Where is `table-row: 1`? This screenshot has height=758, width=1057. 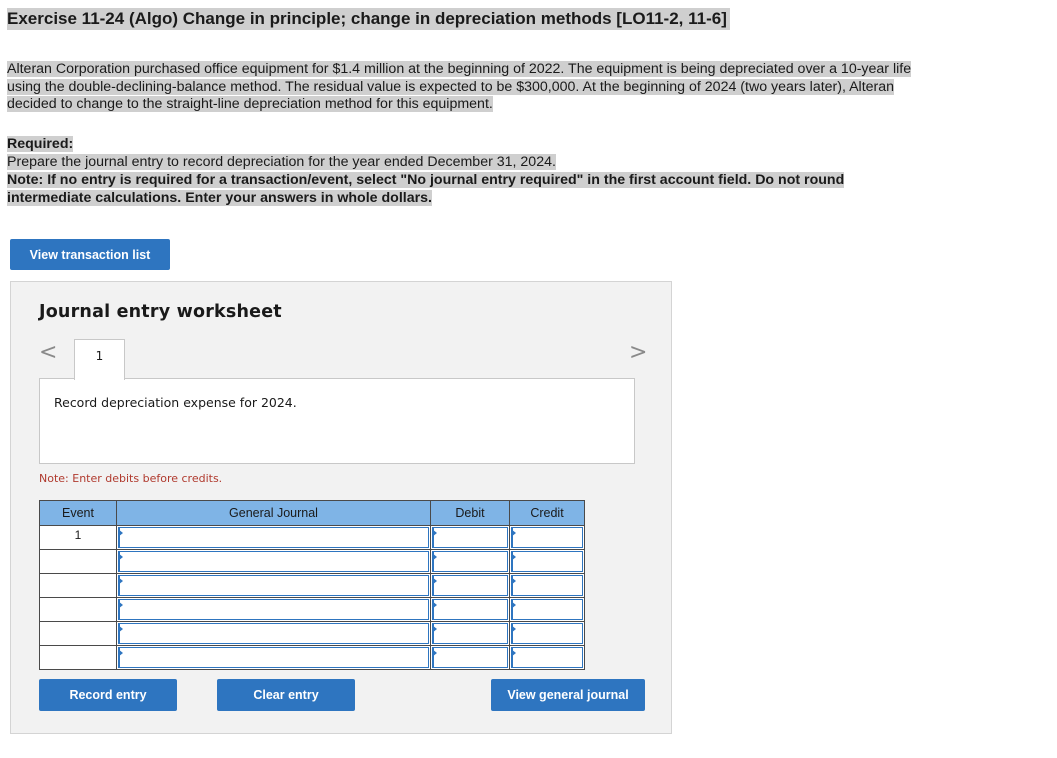
table-row: 1 is located at coordinates (312, 537).